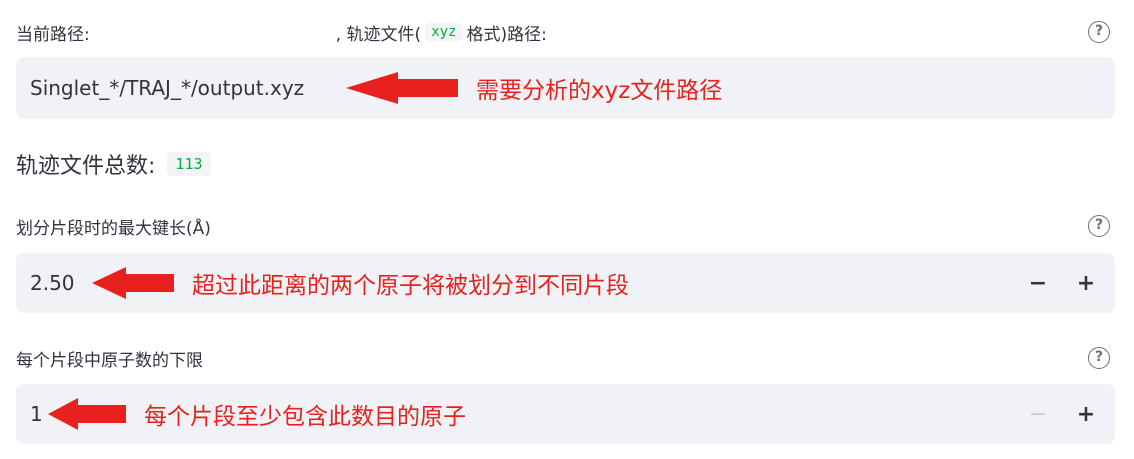 Image resolution: width=1134 pixels, height=459 pixels. I want to click on redacted-path, so click(213, 32).